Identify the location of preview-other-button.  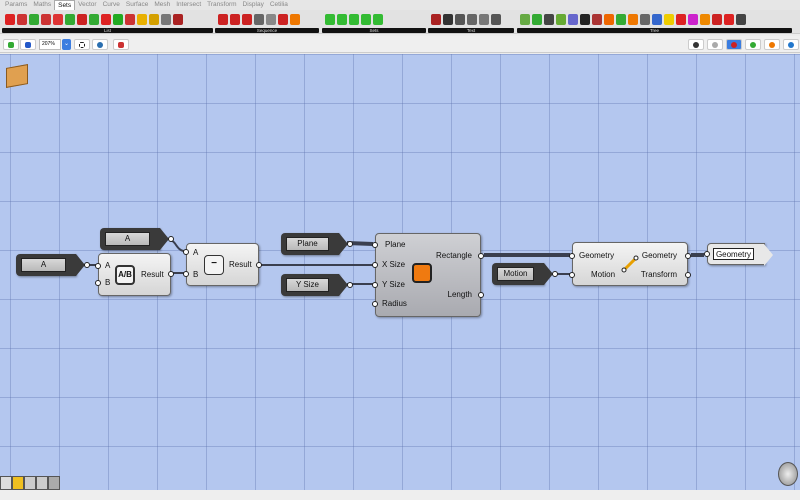
(791, 44).